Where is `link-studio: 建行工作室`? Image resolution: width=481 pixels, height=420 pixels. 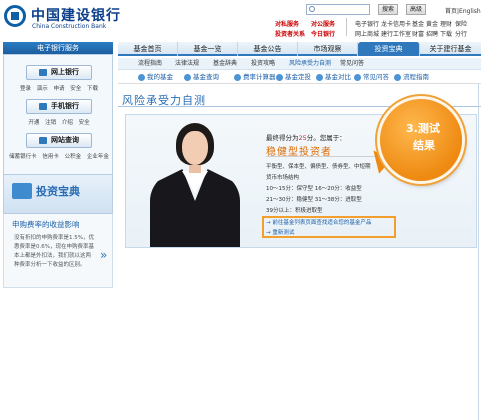
link-studio: 建行工作室 is located at coordinates (396, 33).